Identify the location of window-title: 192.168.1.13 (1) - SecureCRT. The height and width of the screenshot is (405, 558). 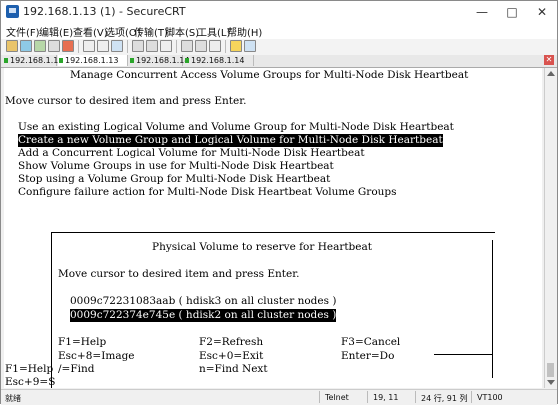
(104, 11).